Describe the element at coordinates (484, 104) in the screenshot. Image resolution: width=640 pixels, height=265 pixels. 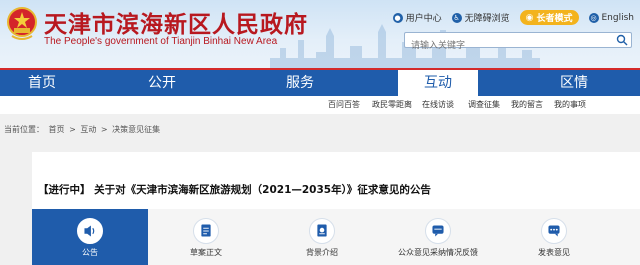
I see `subnav-item-survey: 调查征集` at that location.